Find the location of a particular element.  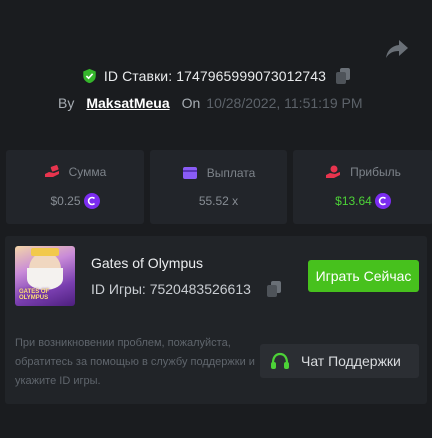

stat-amount-label: Сумма is located at coordinates (87, 172).